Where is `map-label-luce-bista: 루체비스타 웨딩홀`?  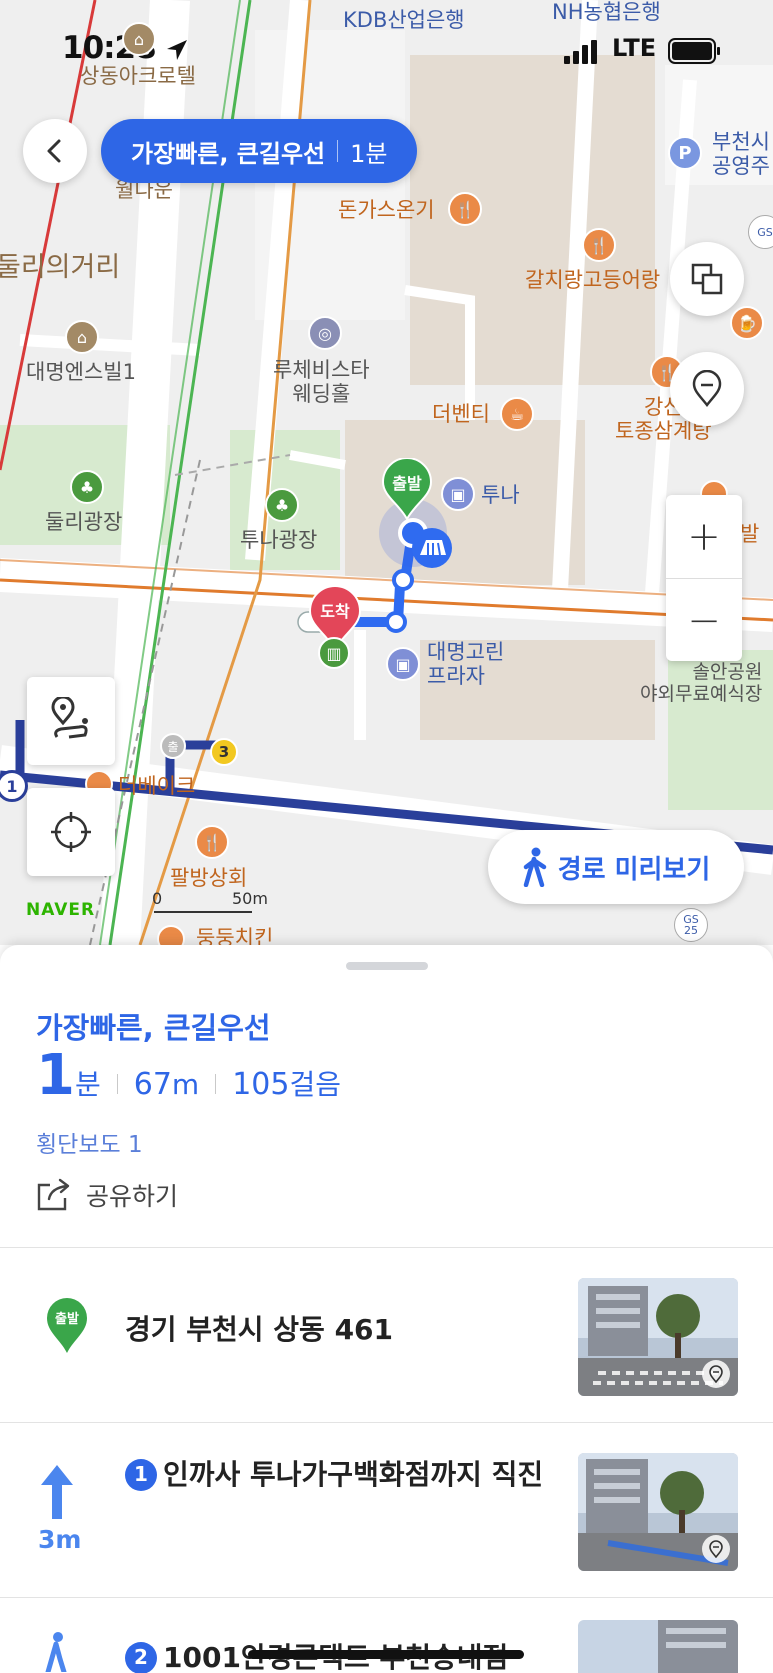 map-label-luce-bista: 루체비스타 웨딩홀 is located at coordinates (321, 382).